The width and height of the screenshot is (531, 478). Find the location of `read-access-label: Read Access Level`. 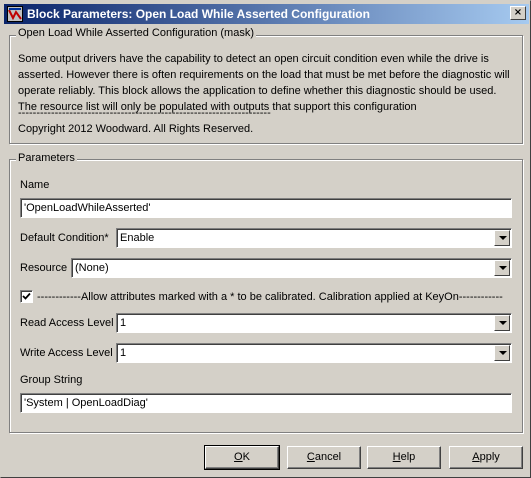

read-access-label: Read Access Level is located at coordinates (67, 323).